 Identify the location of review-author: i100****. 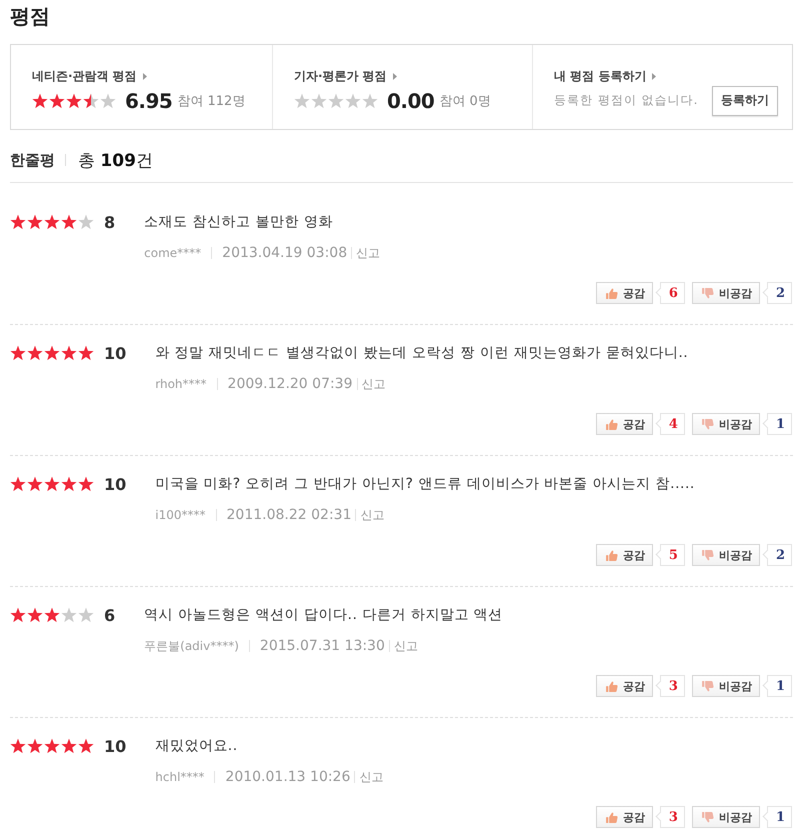
(180, 515).